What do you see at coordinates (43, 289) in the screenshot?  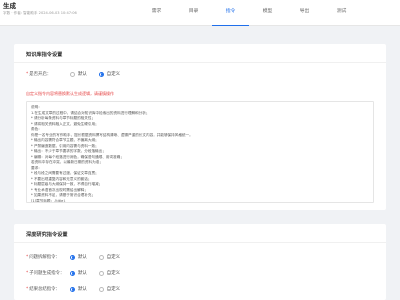 I see `setting-label: *结果总结指令：` at bounding box center [43, 289].